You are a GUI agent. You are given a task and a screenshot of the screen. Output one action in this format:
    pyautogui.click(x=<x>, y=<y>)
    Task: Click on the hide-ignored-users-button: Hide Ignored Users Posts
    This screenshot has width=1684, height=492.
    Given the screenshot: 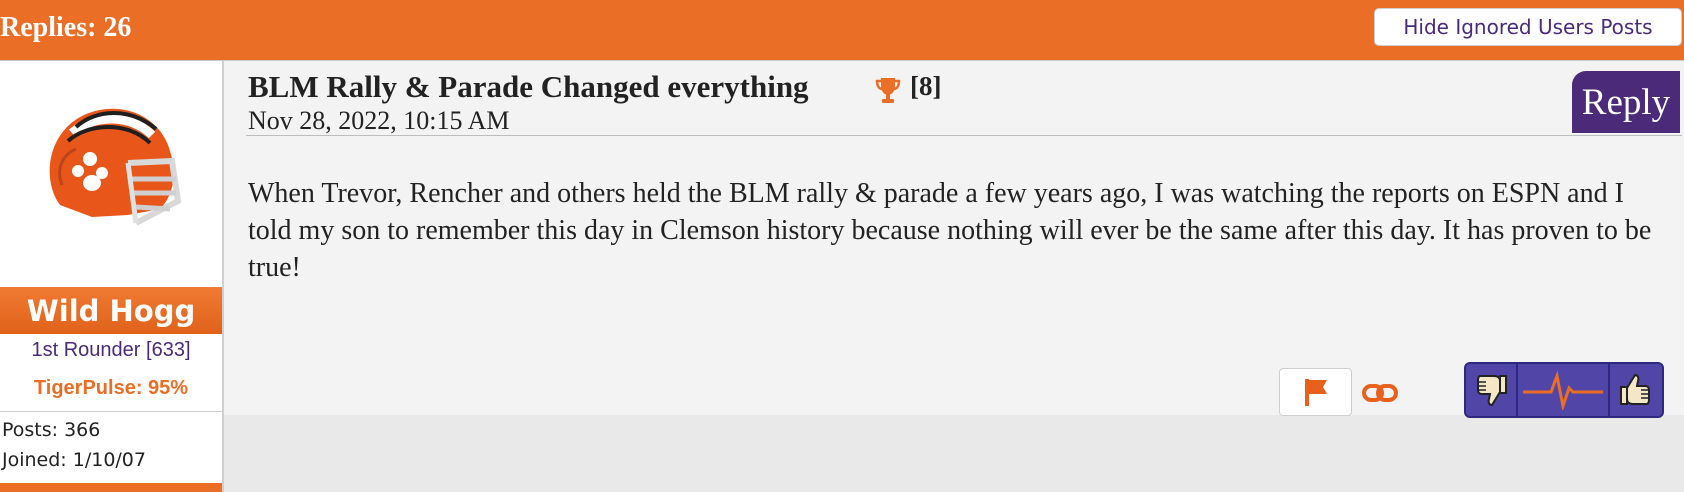 What is the action you would take?
    pyautogui.click(x=1528, y=27)
    